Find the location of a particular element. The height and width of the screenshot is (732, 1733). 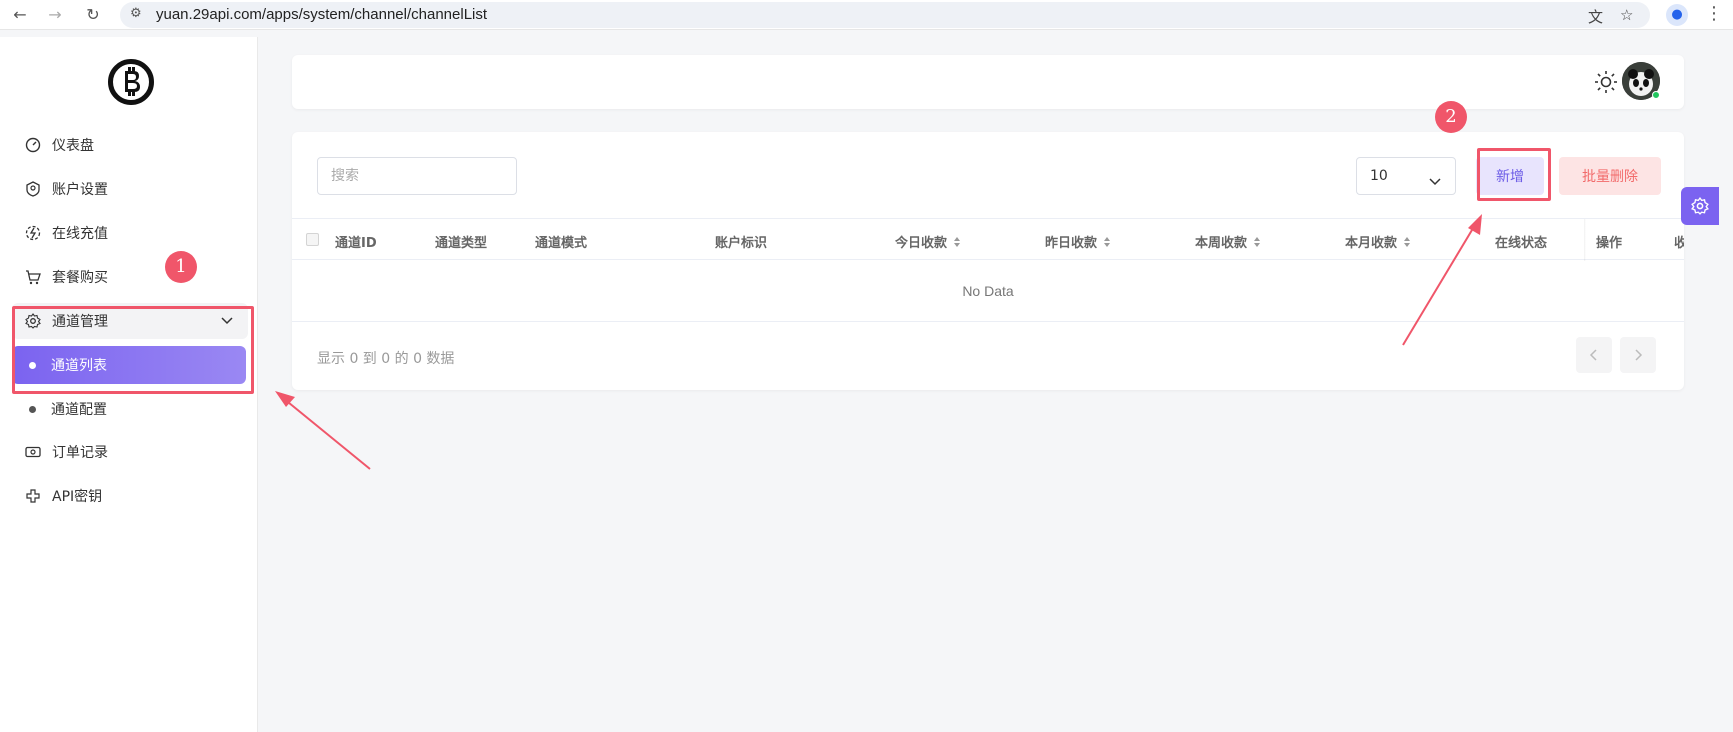

sidebar-item-recharge: 在线充值 is located at coordinates (130, 233).